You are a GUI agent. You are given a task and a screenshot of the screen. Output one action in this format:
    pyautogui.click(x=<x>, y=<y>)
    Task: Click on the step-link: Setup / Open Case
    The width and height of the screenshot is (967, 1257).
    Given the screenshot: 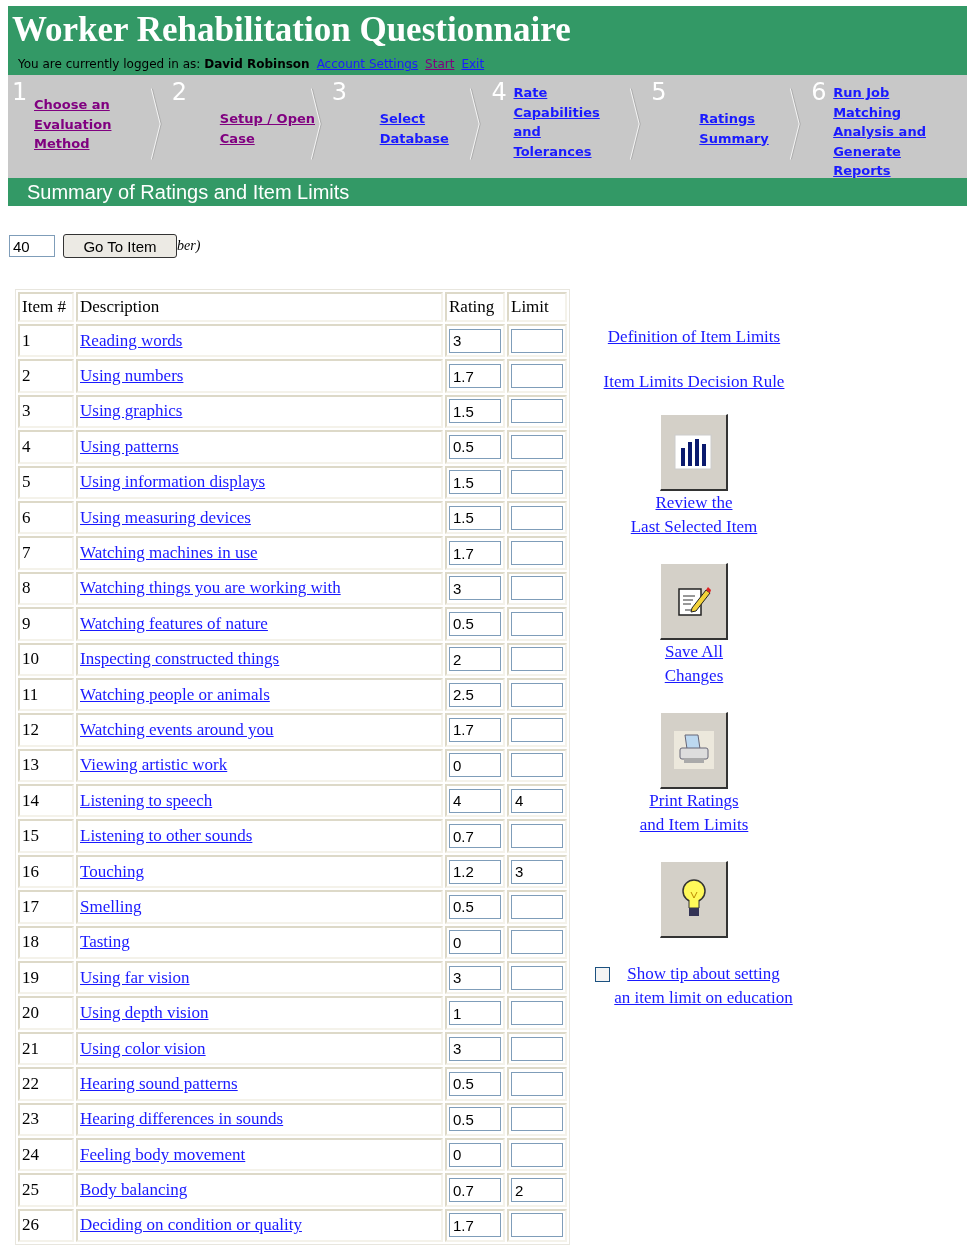 What is the action you would take?
    pyautogui.click(x=269, y=128)
    